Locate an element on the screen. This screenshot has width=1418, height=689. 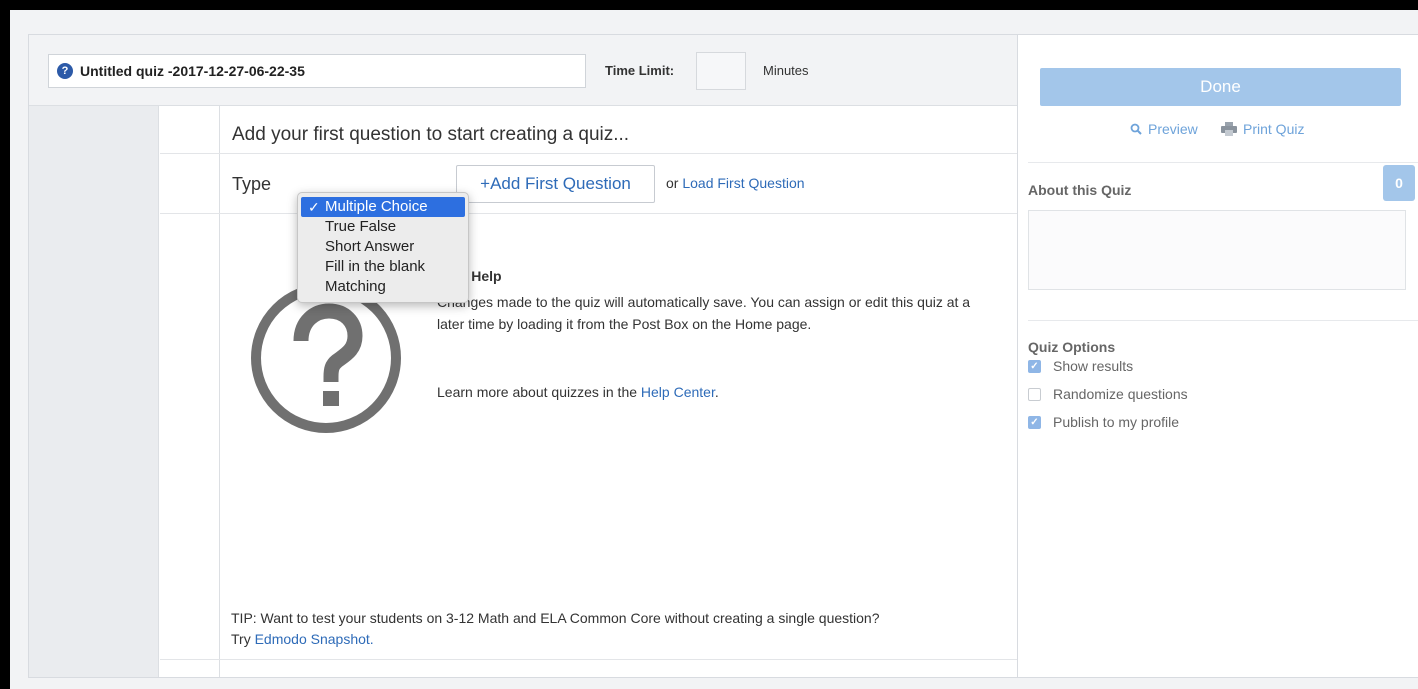
preview-label: Preview is located at coordinates (1173, 129).